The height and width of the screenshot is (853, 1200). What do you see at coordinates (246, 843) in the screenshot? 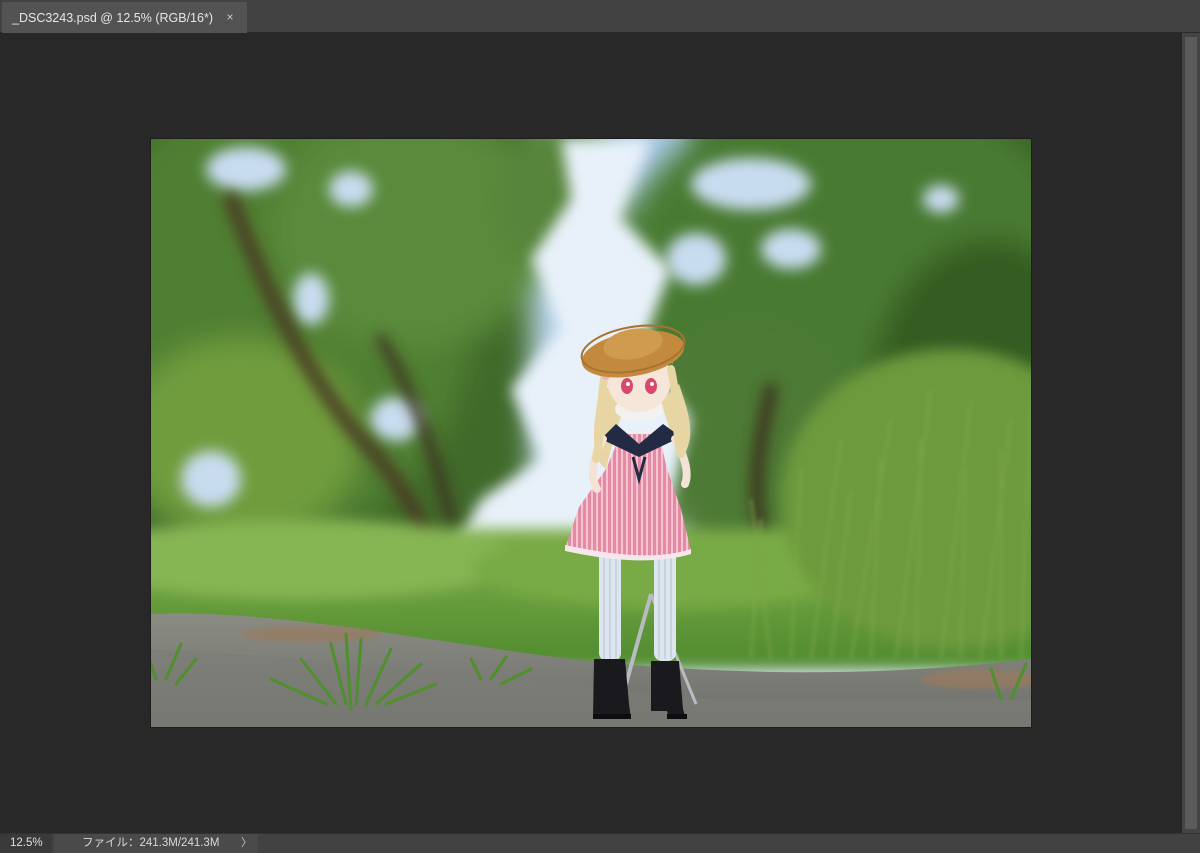
I see `chevron-right-icon: 〉` at bounding box center [246, 843].